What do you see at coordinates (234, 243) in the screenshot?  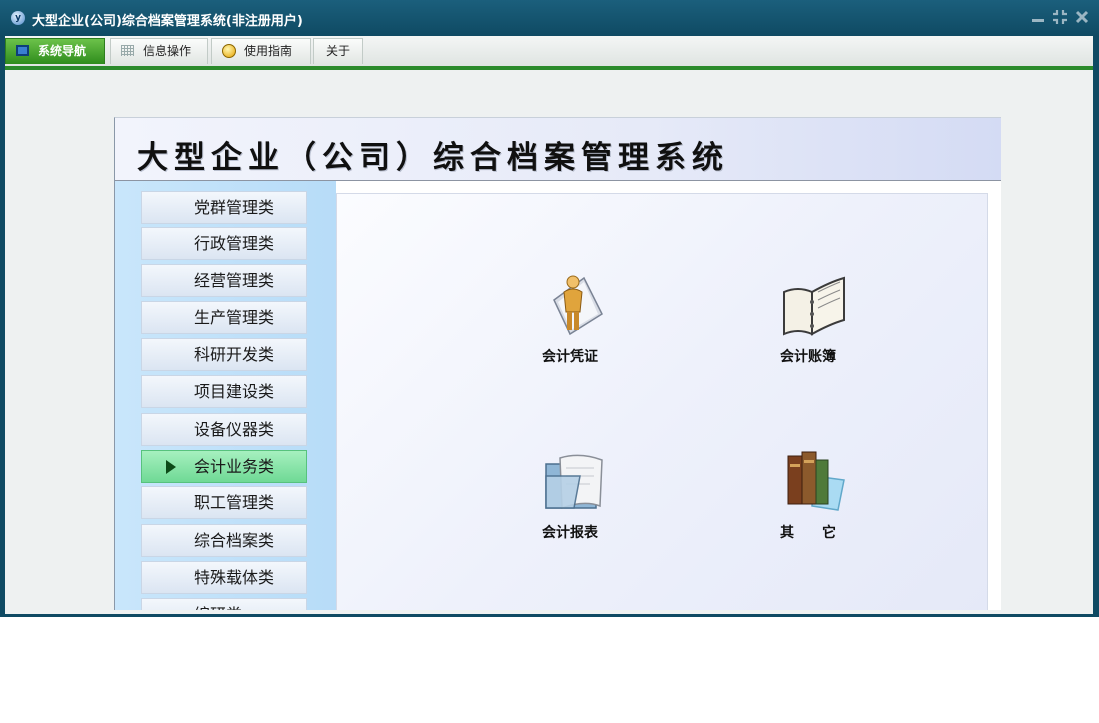 I see `sidebar-item-label: 行政管理类` at bounding box center [234, 243].